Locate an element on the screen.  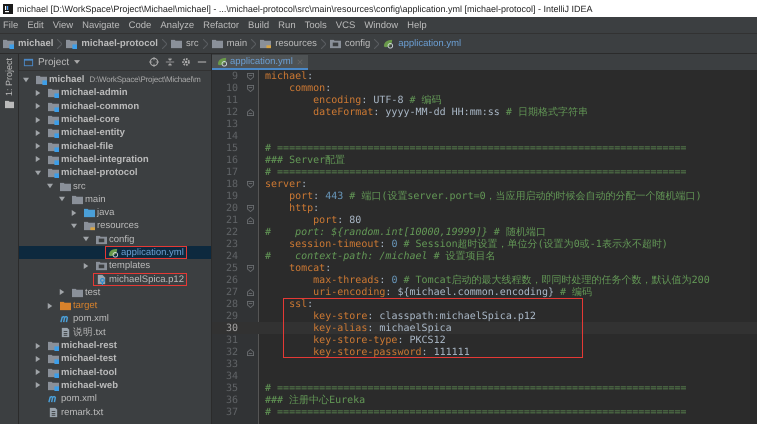
code-line: port: 443 # 端口(设置server.port=0，当应用启动的时候会自动的分配一个随机端口) is located at coordinates (495, 196).